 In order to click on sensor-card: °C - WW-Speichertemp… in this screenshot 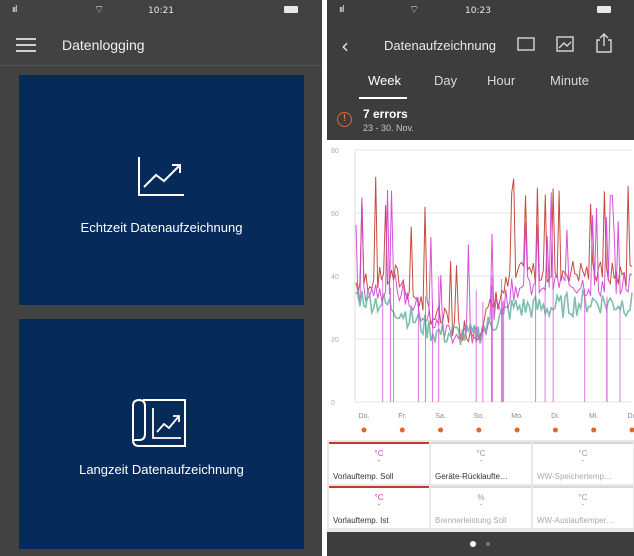, I will do `click(583, 463)`.